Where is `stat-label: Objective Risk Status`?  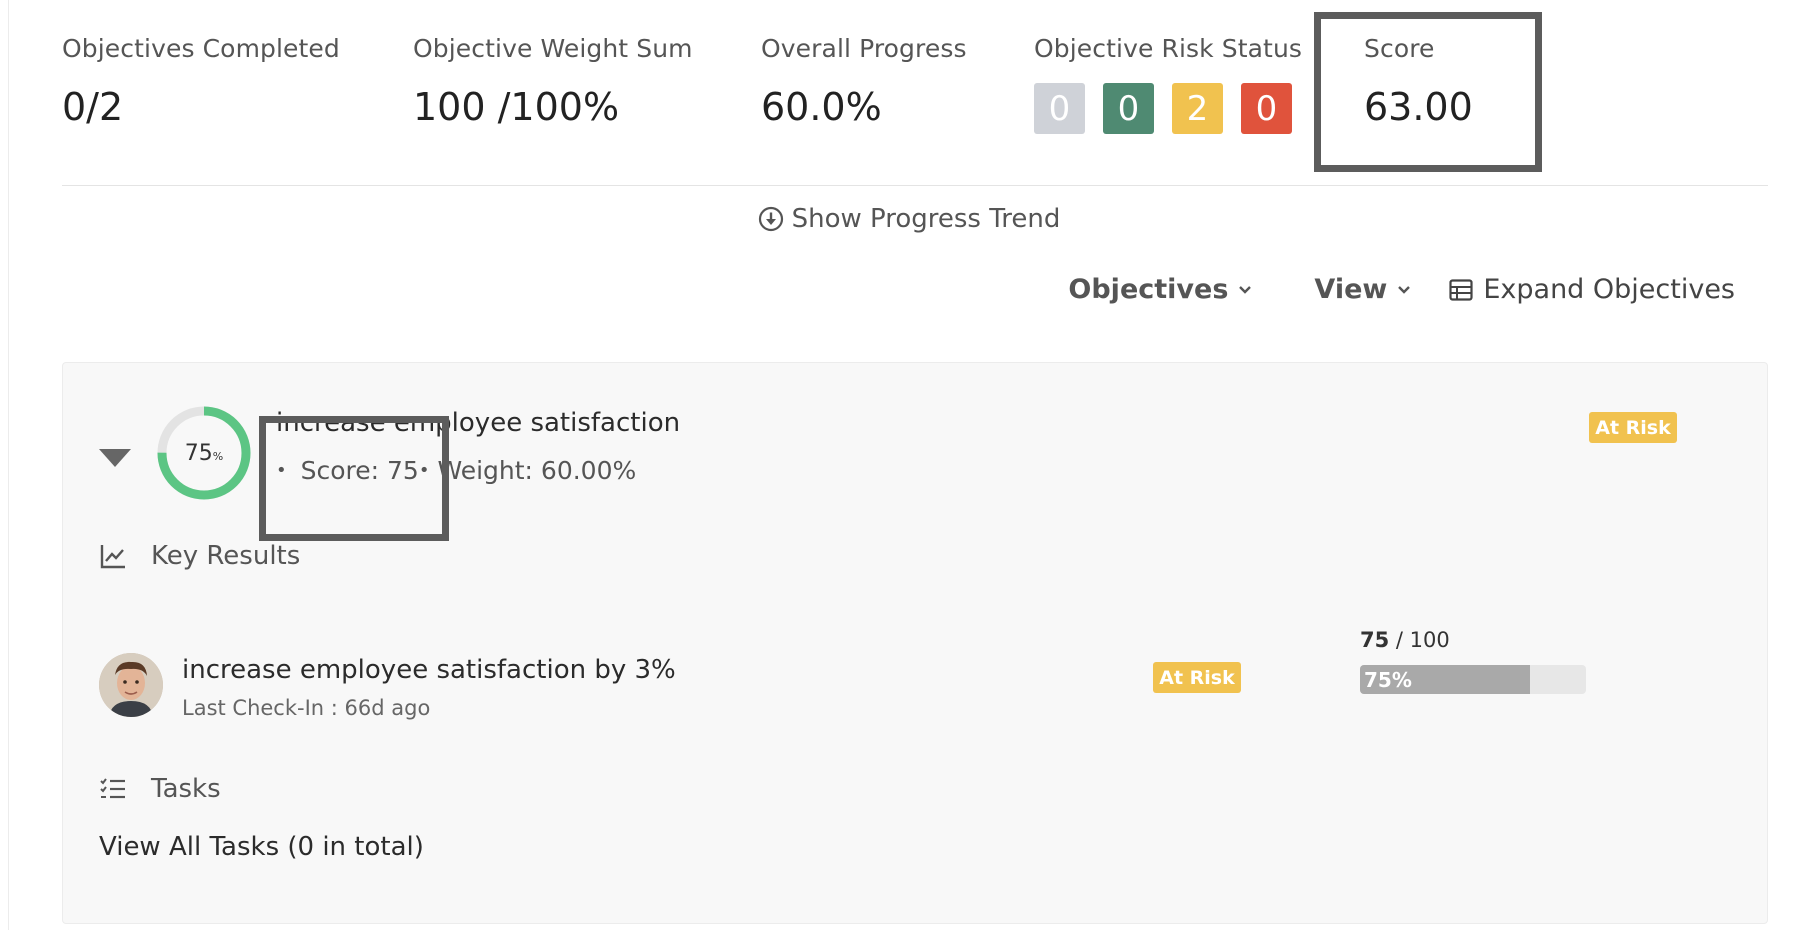 stat-label: Objective Risk Status is located at coordinates (1168, 48).